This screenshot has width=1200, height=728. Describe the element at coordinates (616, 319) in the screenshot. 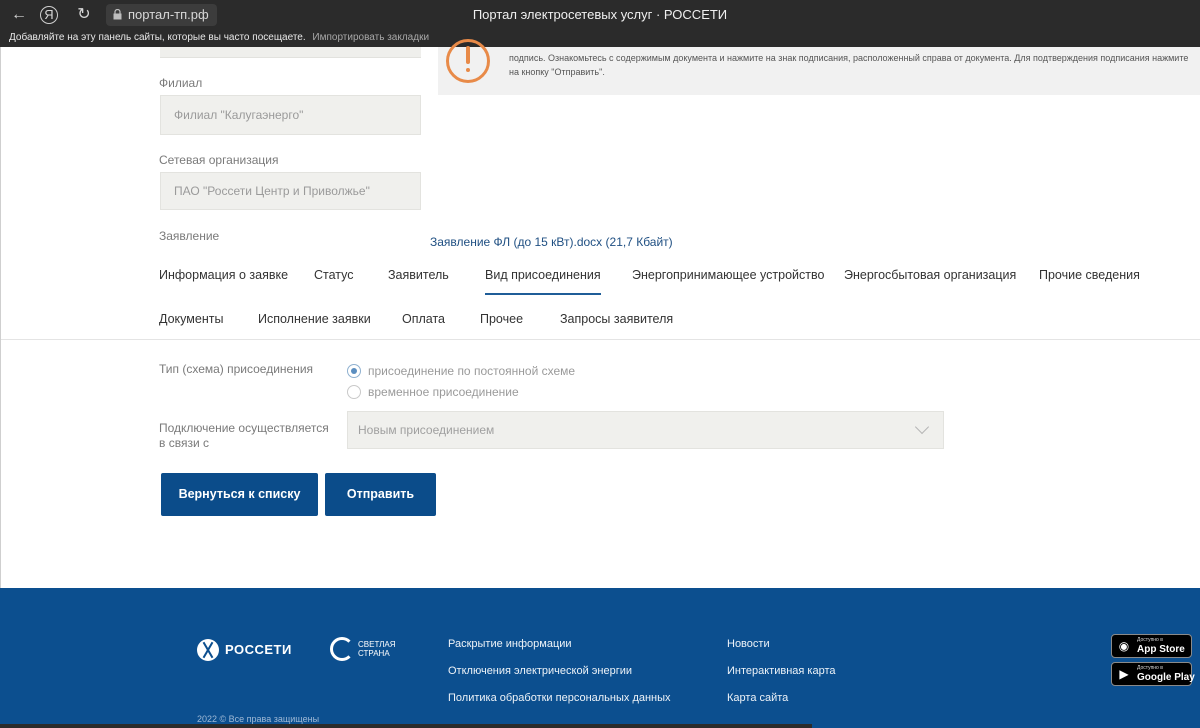

I see `tab-applicant-requests: Запросы заявителя` at that location.